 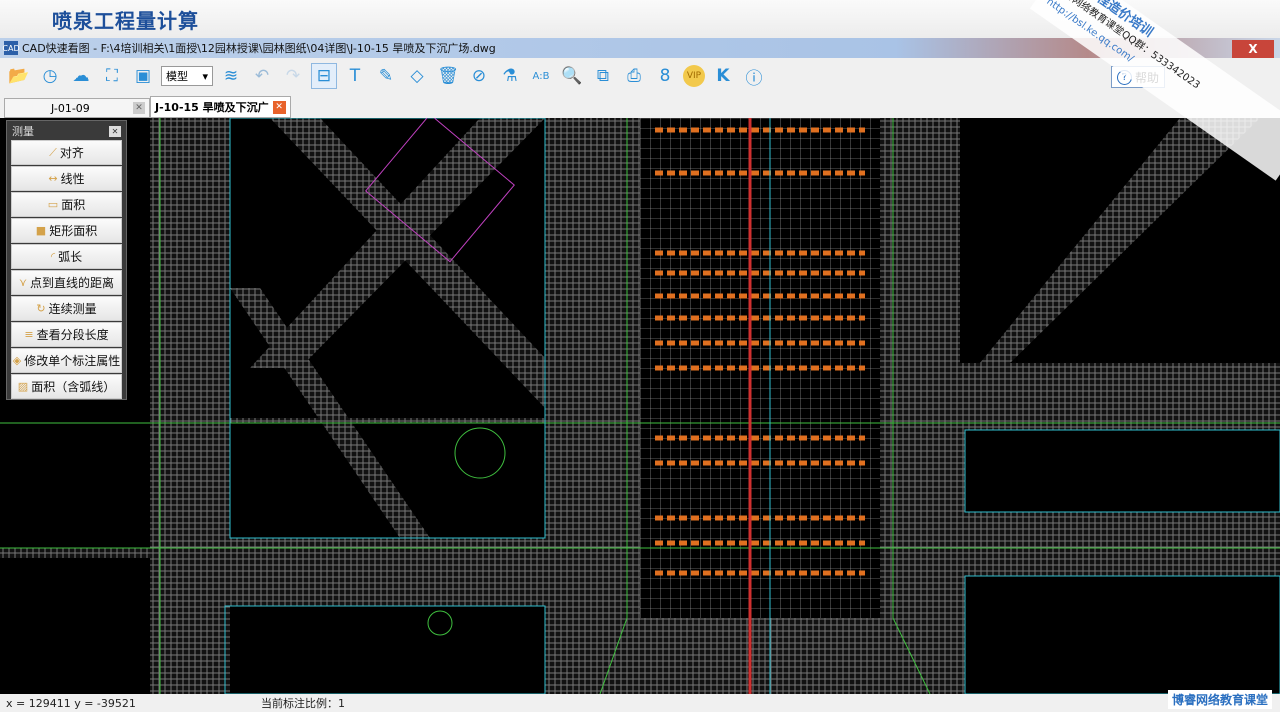 I want to click on print-icon: ⎙, so click(x=634, y=76).